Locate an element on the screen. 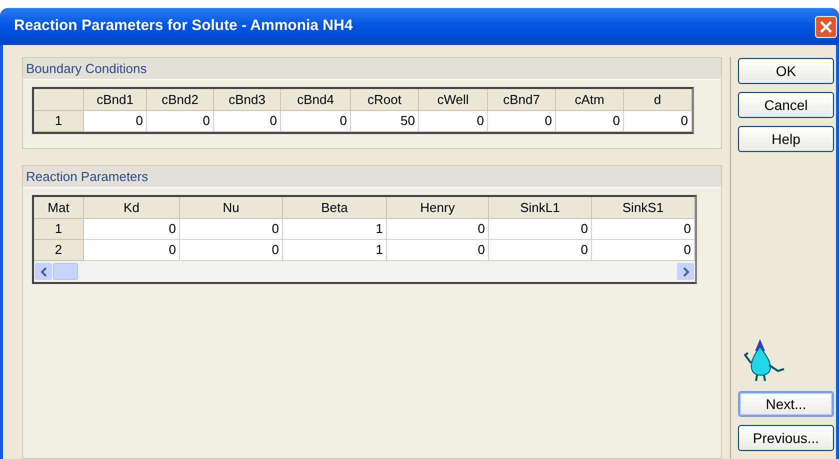 This screenshot has height=459, width=839. close-button is located at coordinates (826, 27).